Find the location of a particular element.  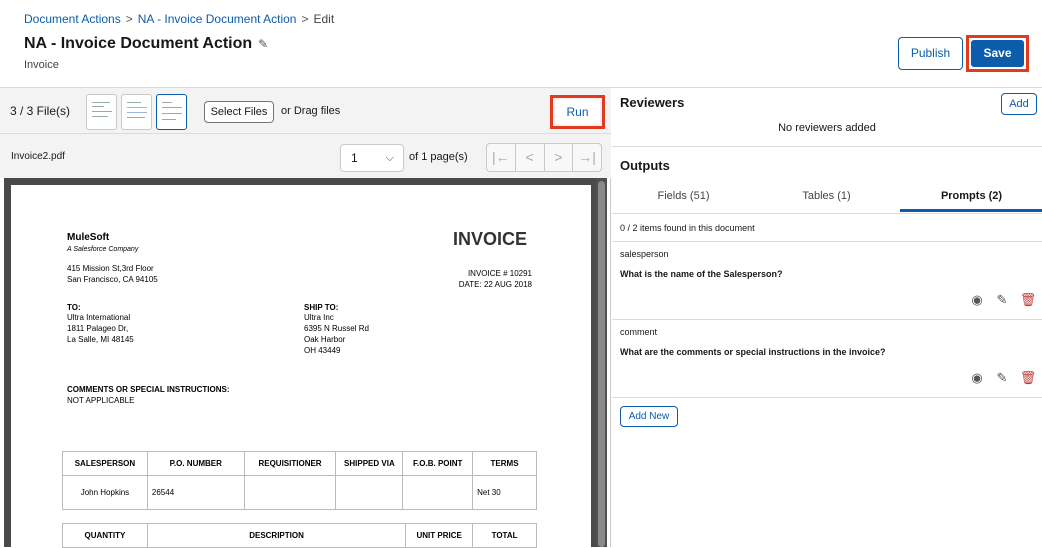

found-count: 0 / 2 items found in this document is located at coordinates (687, 228).